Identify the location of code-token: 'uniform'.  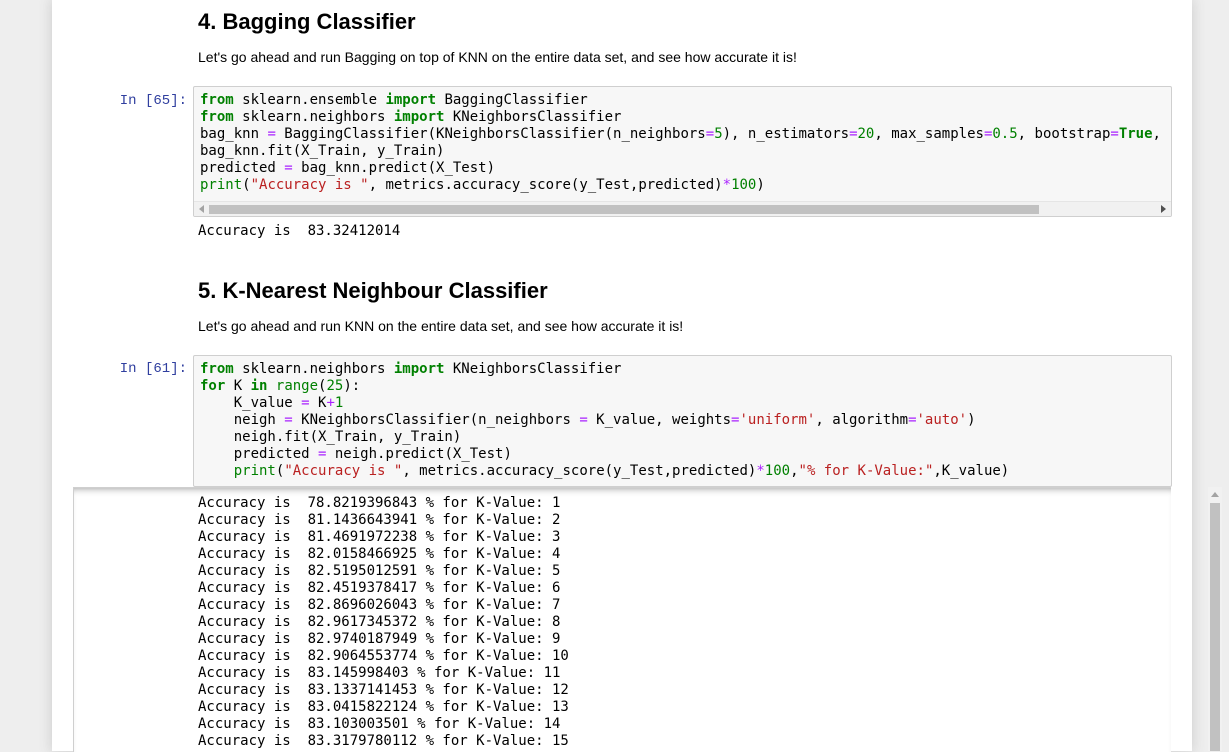
(777, 420).